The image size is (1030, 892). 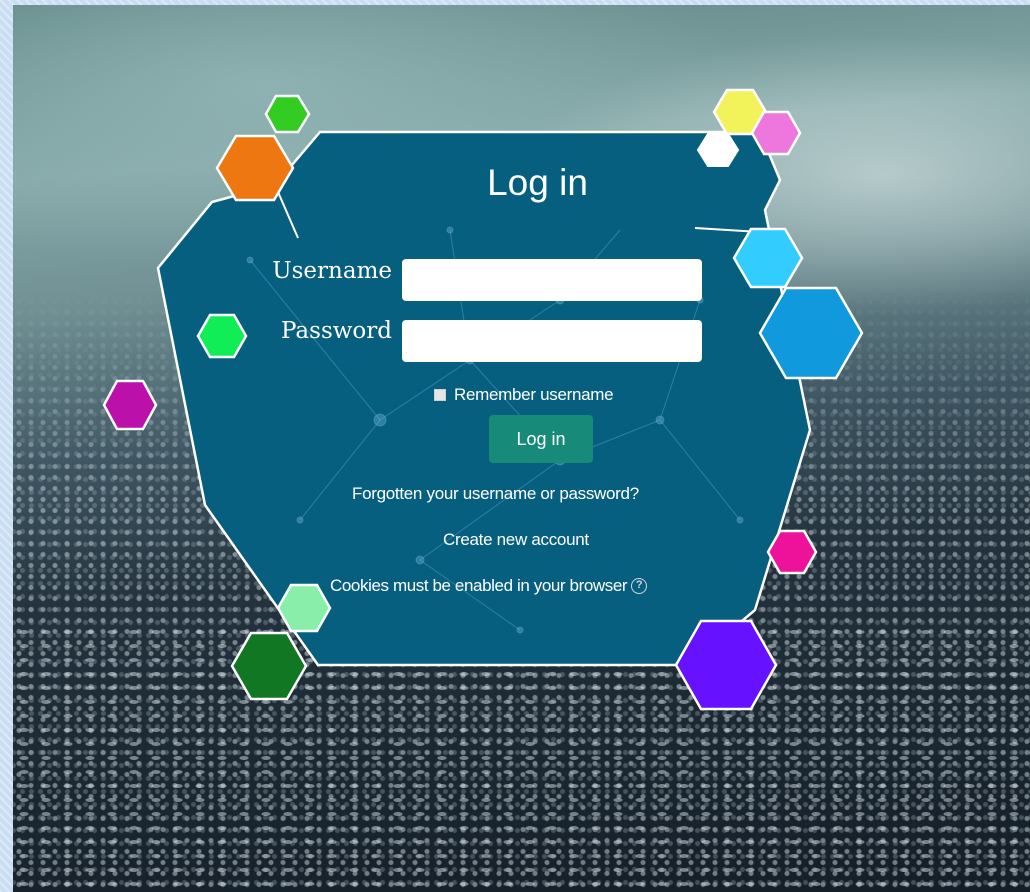 I want to click on remember-username-label: Remember username, so click(x=534, y=395).